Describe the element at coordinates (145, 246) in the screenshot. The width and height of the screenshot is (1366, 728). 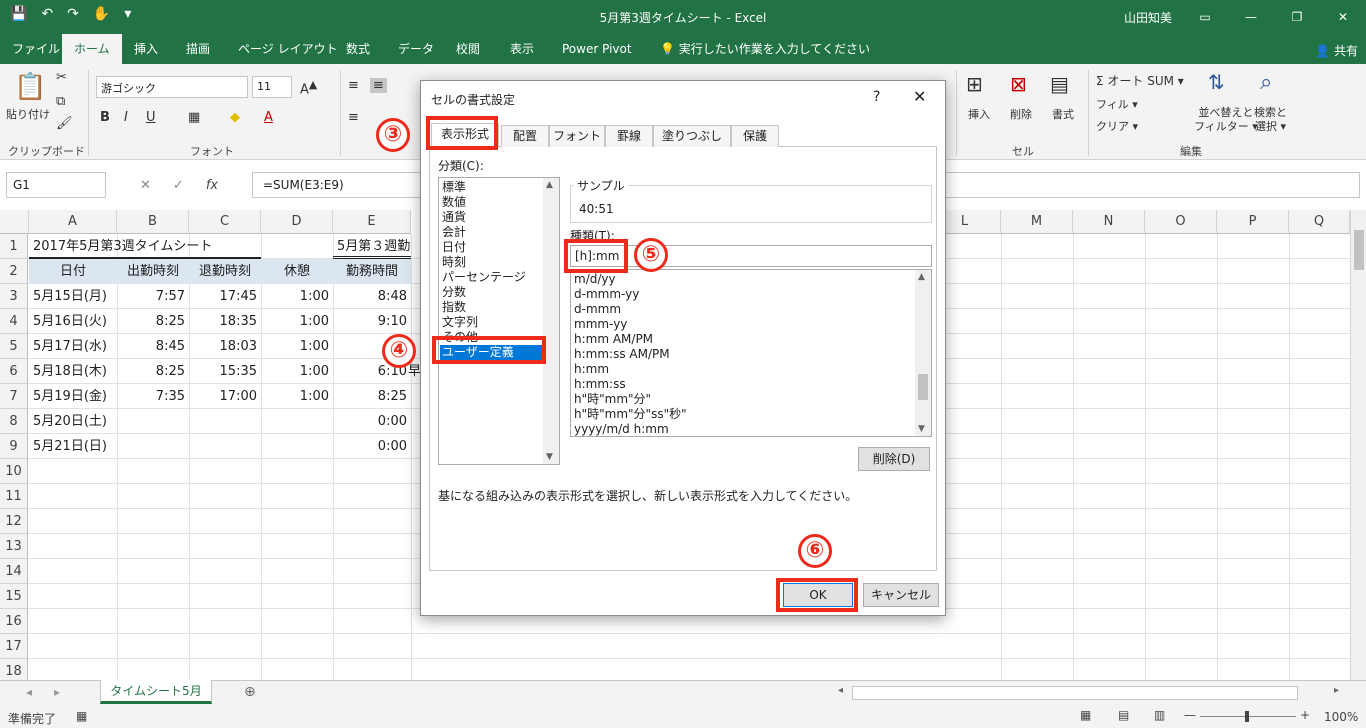
I see `sheet-title-cell: 2017年5月第3週タイムシート` at that location.